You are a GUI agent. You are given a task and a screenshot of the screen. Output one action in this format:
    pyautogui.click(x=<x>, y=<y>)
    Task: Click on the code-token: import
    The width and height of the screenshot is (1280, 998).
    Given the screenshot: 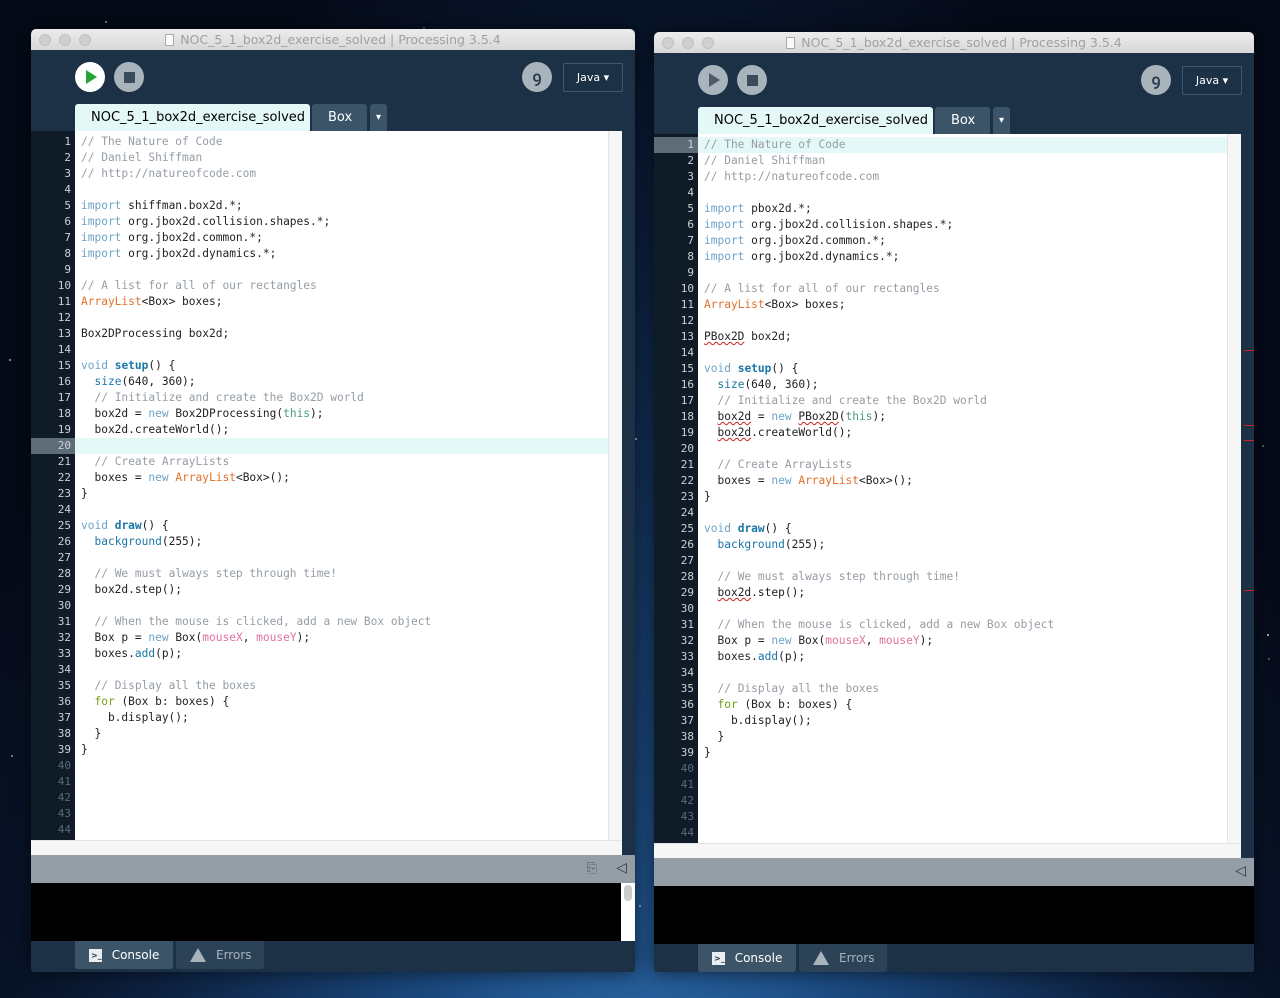 What is the action you would take?
    pyautogui.click(x=724, y=208)
    